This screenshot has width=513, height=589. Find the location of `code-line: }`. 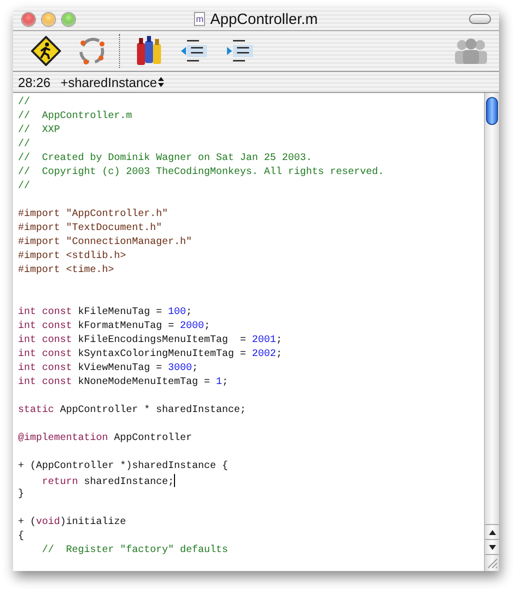

code-line: } is located at coordinates (21, 495).